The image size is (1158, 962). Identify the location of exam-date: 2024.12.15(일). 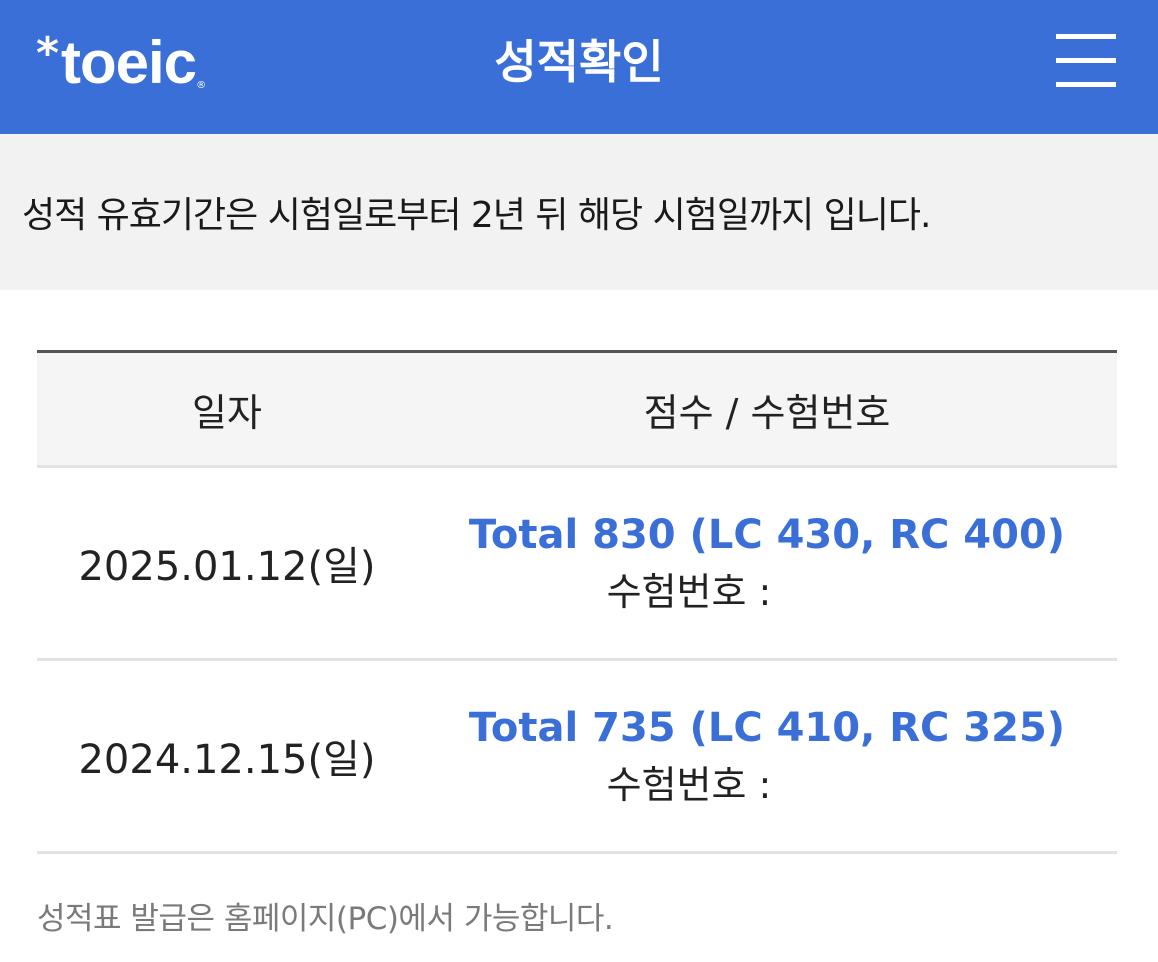
(227, 760).